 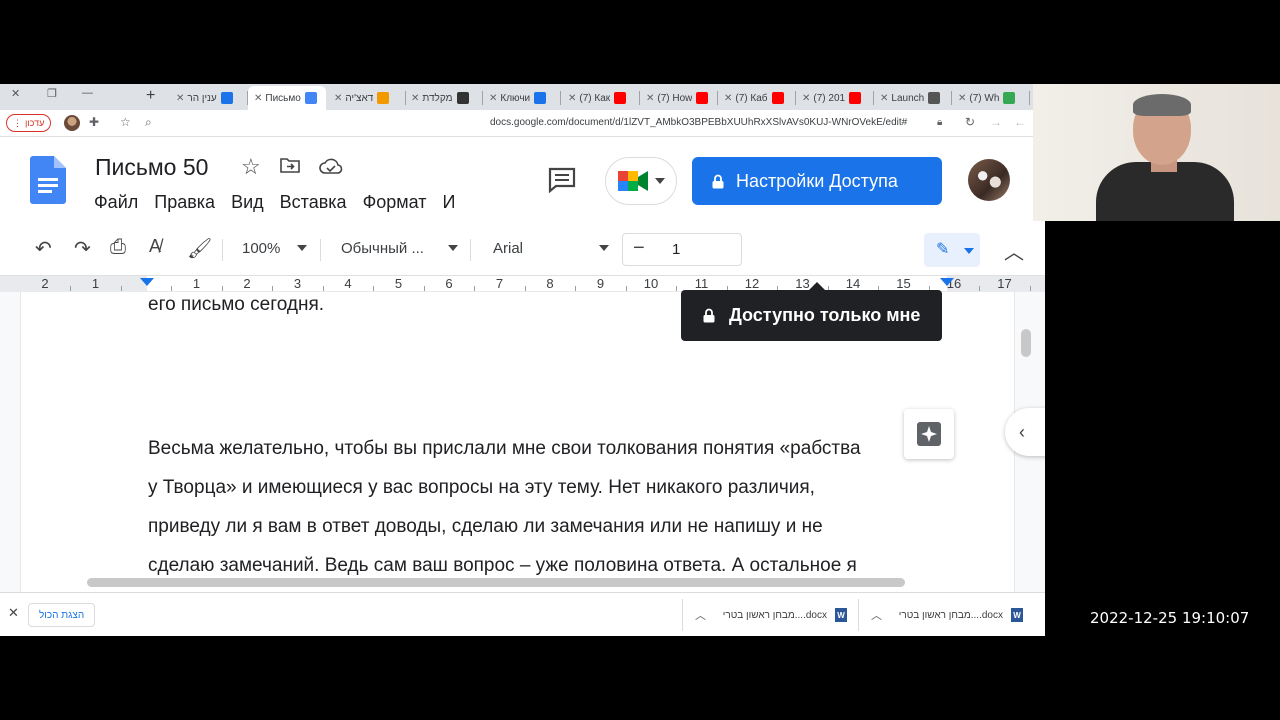 What do you see at coordinates (290, 165) in the screenshot?
I see `move-folder-icon` at bounding box center [290, 165].